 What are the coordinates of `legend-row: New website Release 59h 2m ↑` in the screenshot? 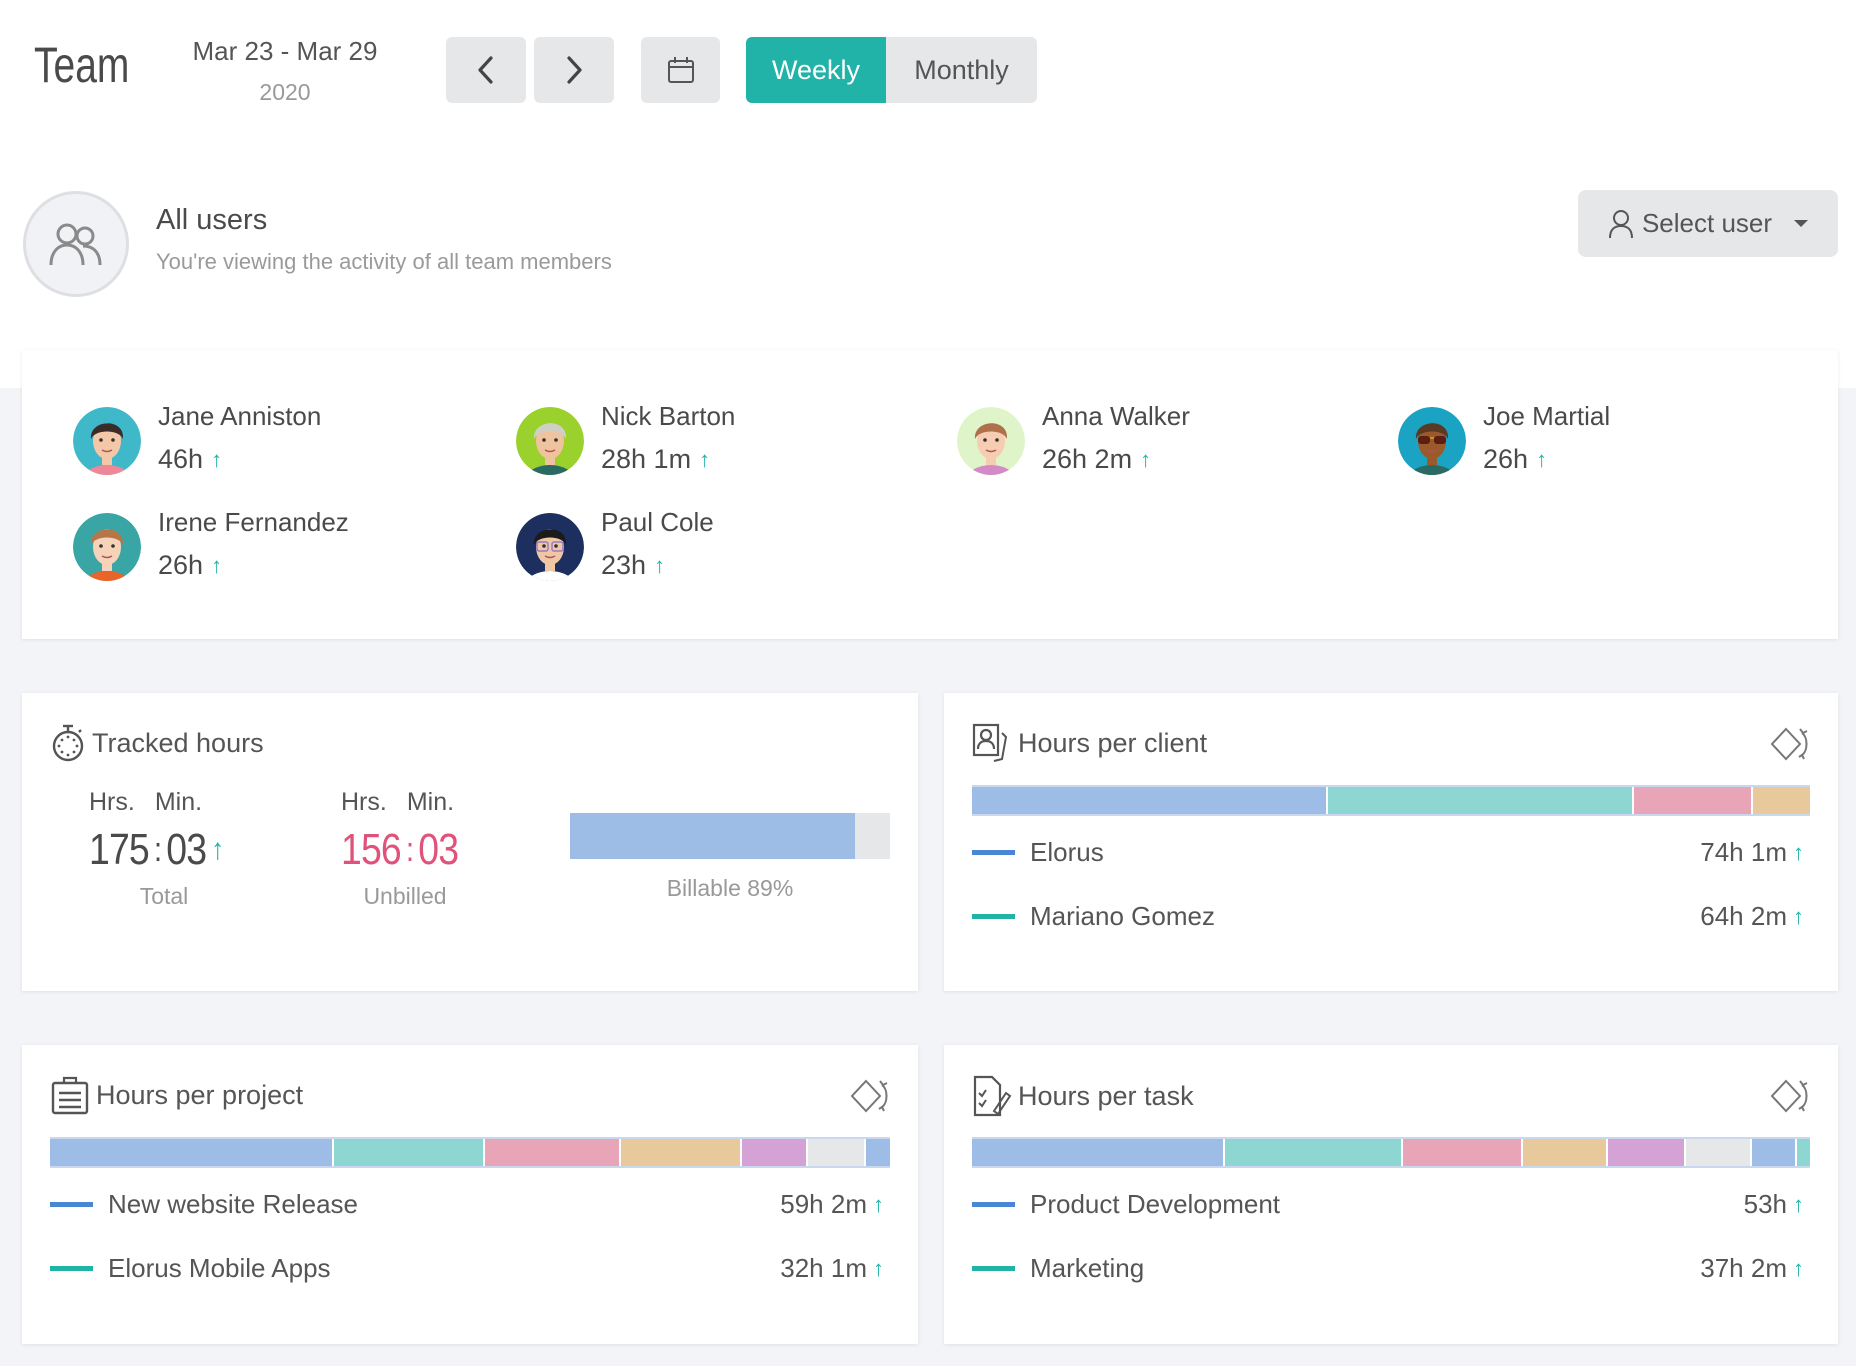 It's located at (470, 1204).